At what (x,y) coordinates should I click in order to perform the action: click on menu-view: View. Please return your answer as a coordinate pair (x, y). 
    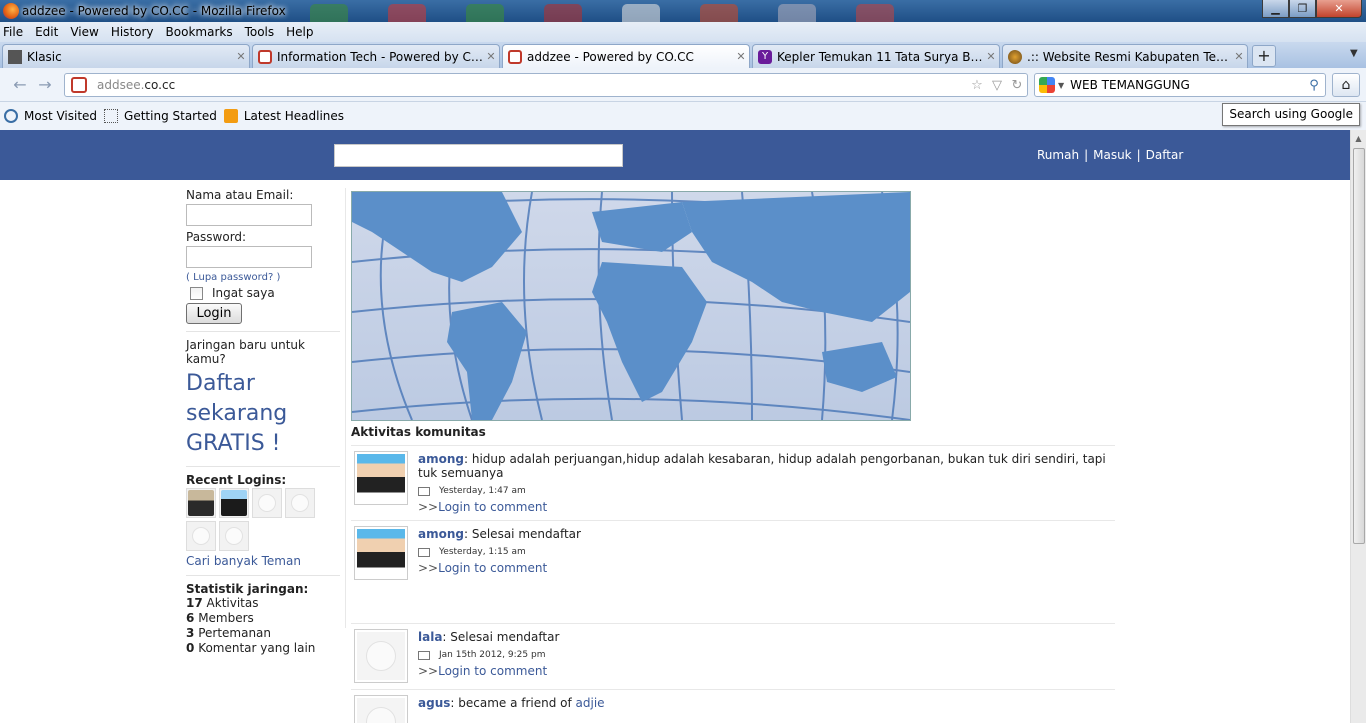
    Looking at the image, I should click on (84, 32).